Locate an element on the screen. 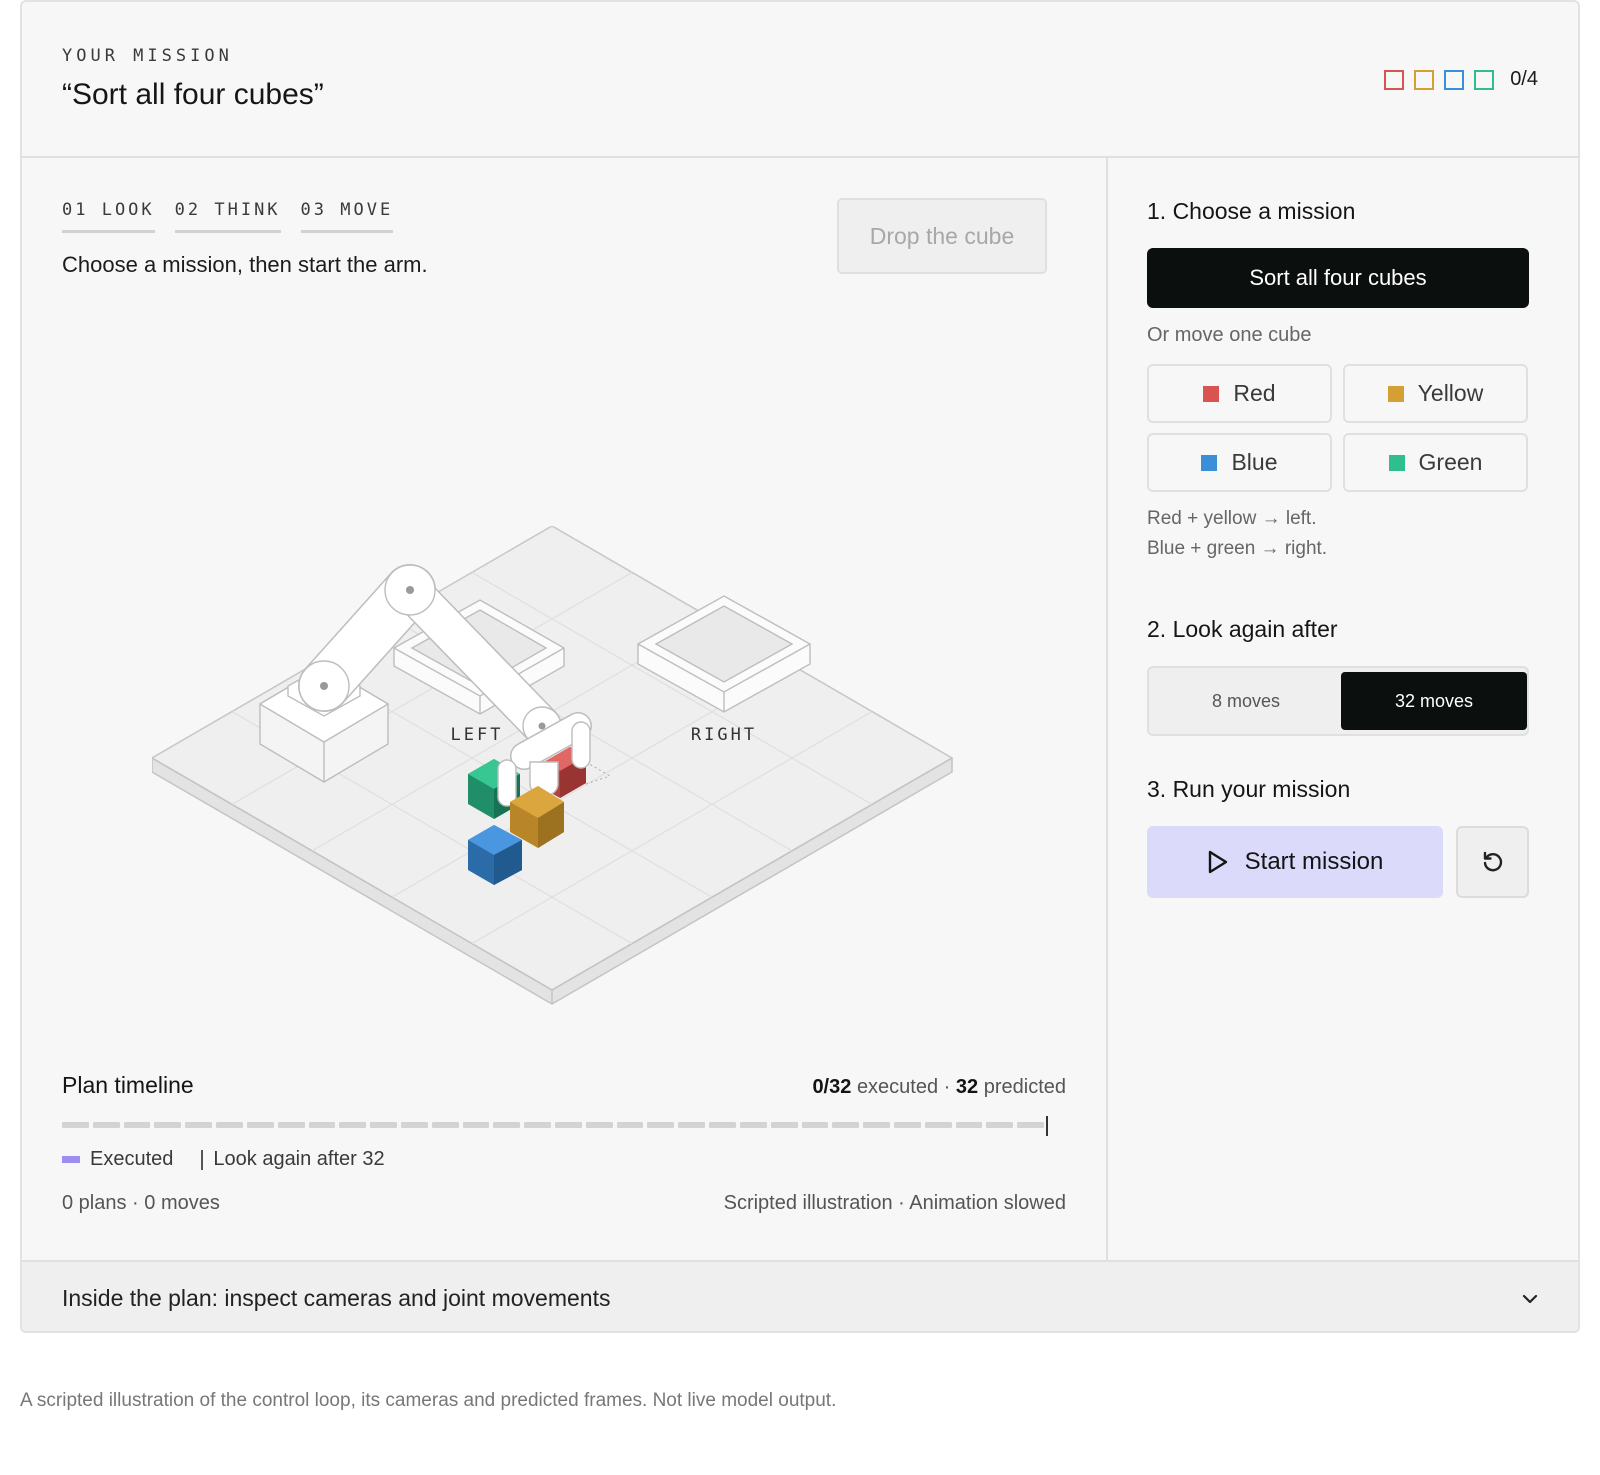 Image resolution: width=1600 pixels, height=1475 pixels. progress-square-green is located at coordinates (1484, 79).